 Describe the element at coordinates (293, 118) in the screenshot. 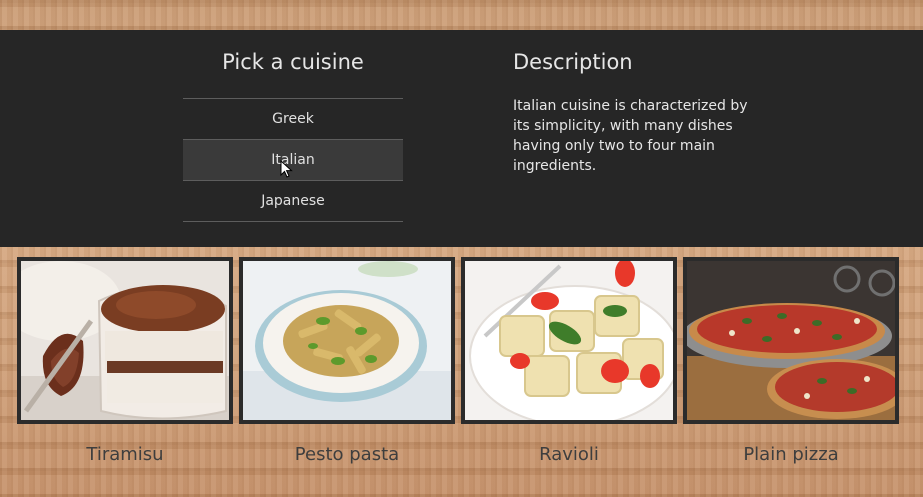

I see `cuisine-item-greek: Greek` at that location.